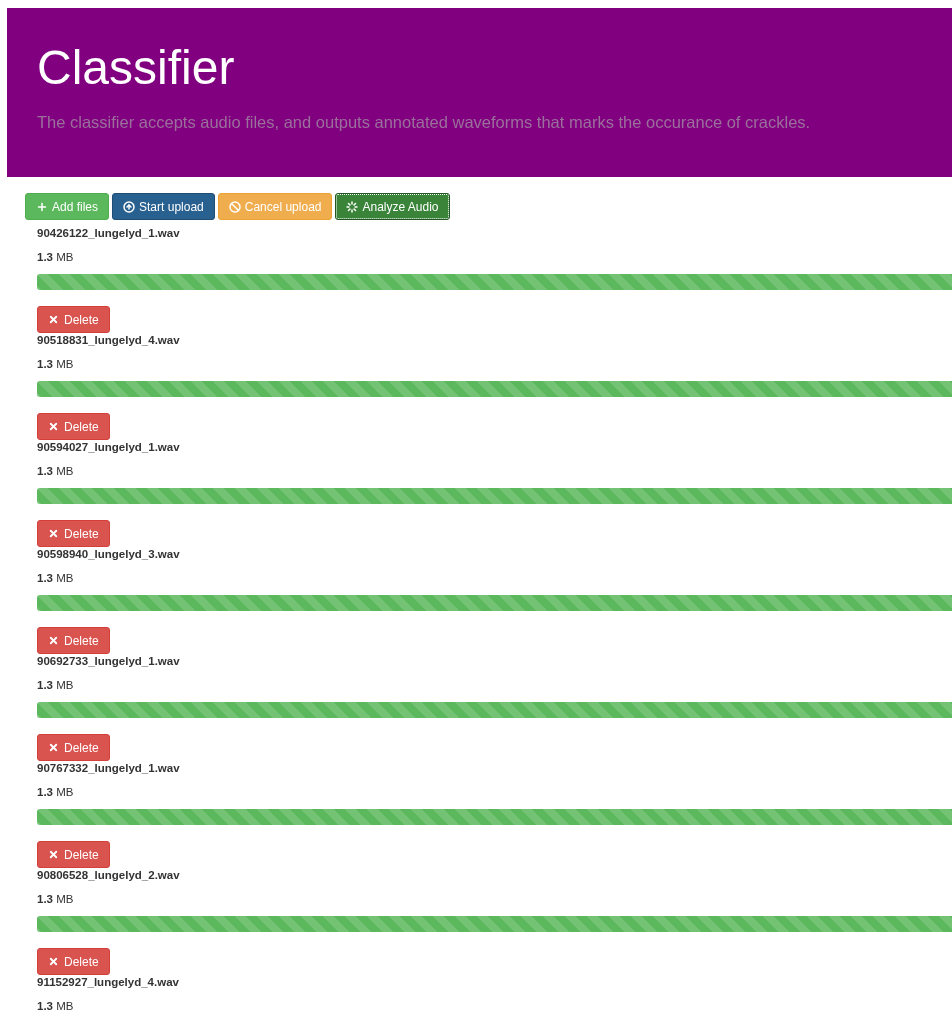  What do you see at coordinates (109, 661) in the screenshot?
I see `file-name: 90692733_lungelyd_1.wav` at bounding box center [109, 661].